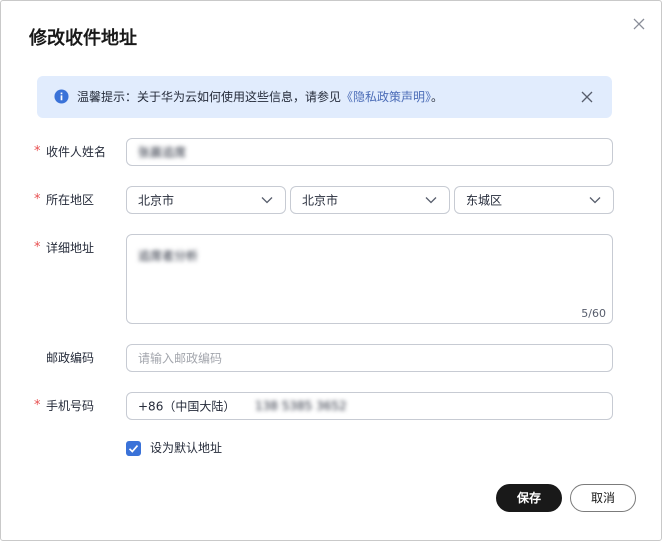  I want to click on privacy-notice: 温馨提示：关于华为云如何使用这些信息，请参见《隐私政策声明》。, so click(324, 97).